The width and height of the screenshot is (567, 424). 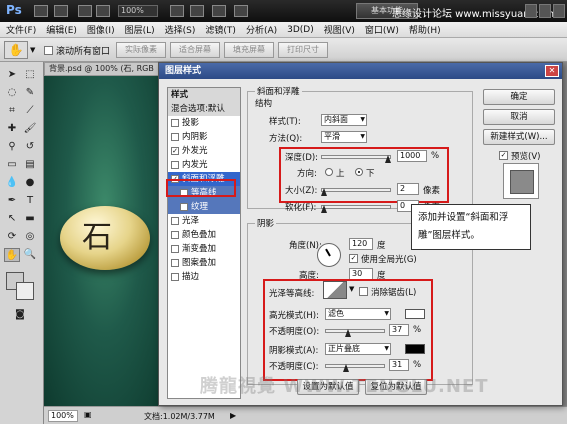 I want to click on menu-file: 文件(F), so click(x=21, y=29).